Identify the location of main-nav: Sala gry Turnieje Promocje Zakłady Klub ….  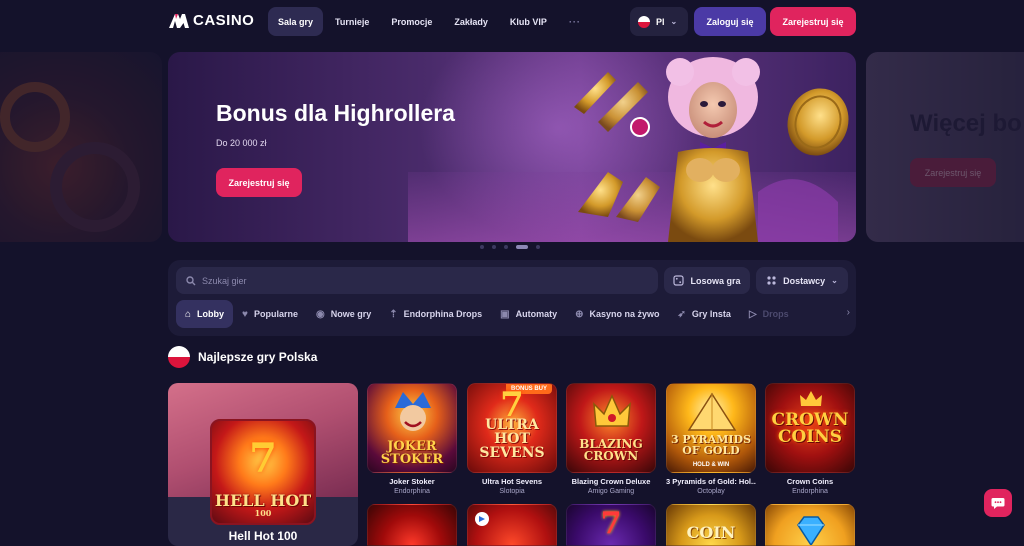
(429, 21).